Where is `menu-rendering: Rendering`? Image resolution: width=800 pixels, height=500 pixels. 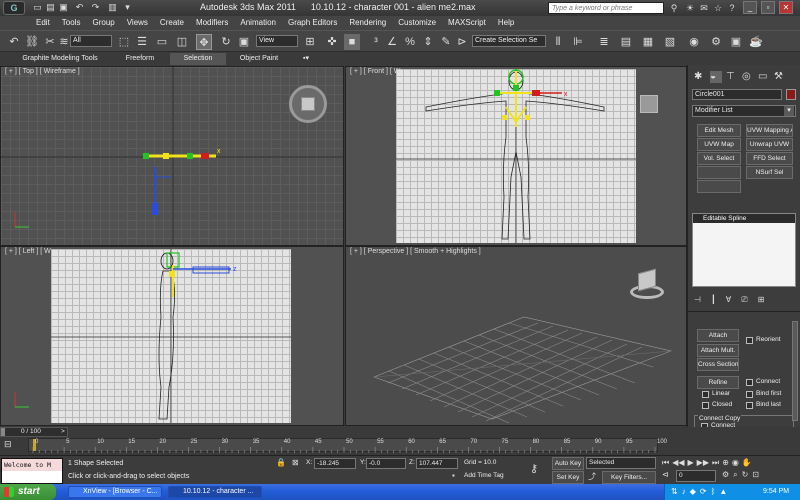 menu-rendering: Rendering is located at coordinates (367, 23).